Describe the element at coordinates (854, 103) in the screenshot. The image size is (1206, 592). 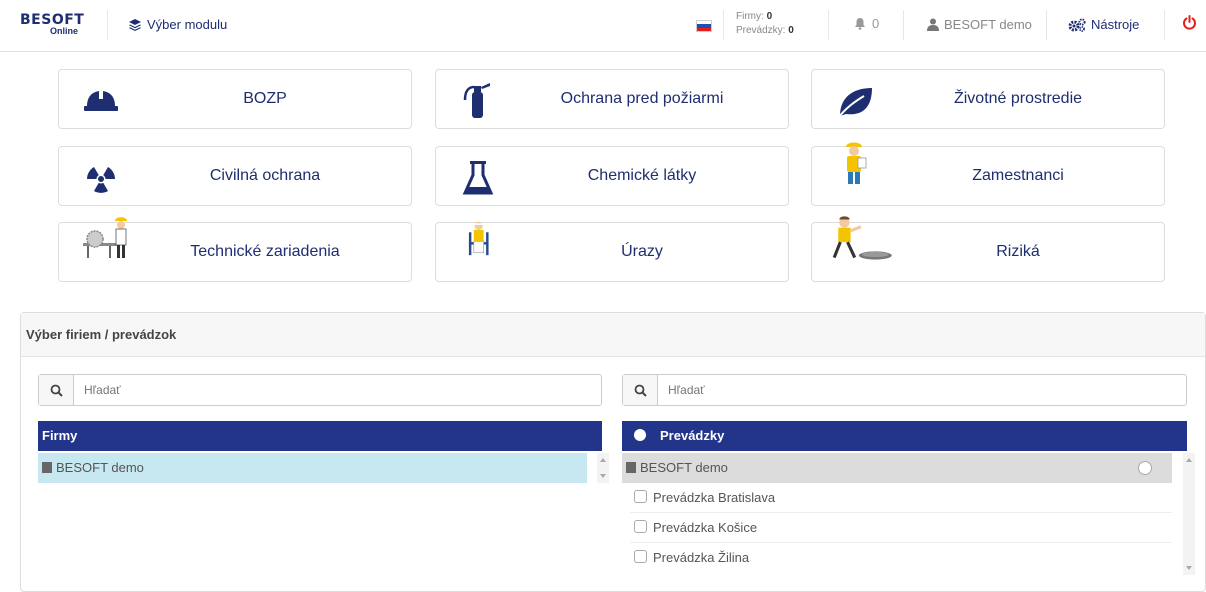
I see `leaf-icon` at that location.